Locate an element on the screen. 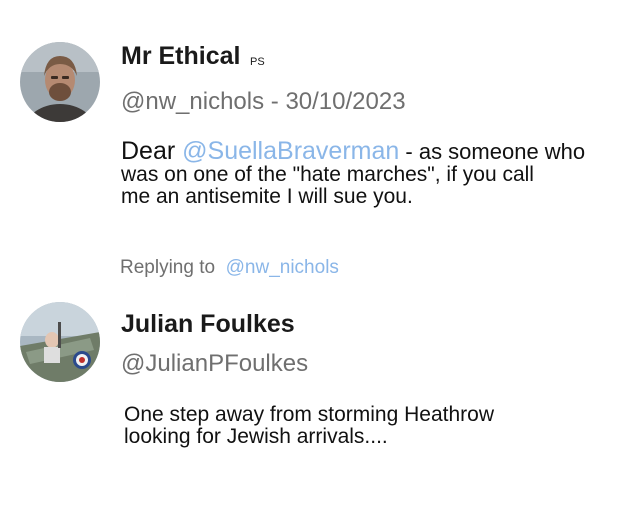  author-handle: @JulianPFoulkes is located at coordinates (214, 364).